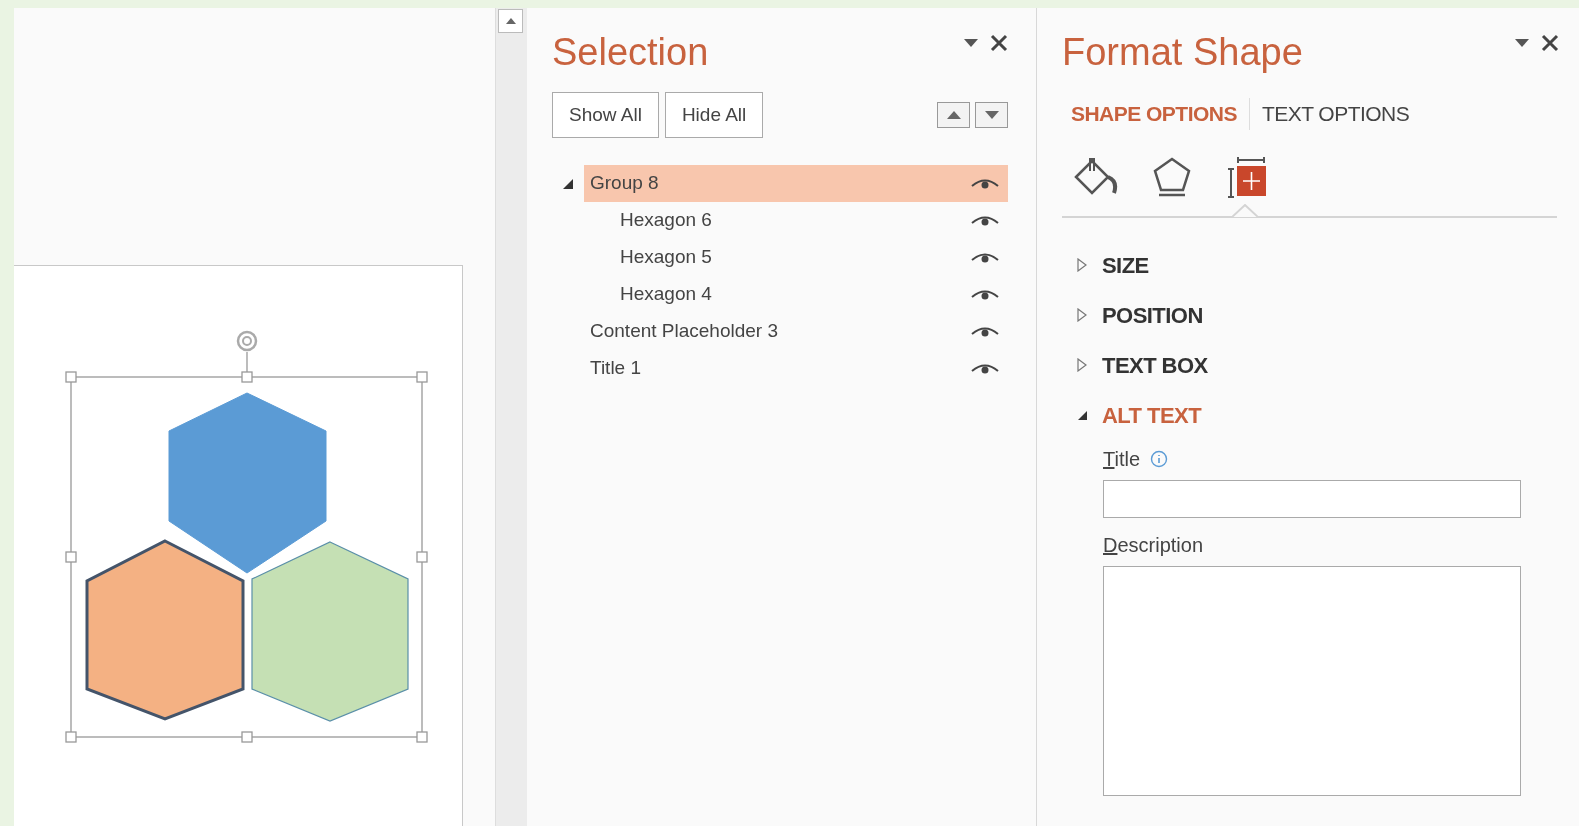 Image resolution: width=1579 pixels, height=826 pixels. I want to click on move-down-button, so click(991, 115).